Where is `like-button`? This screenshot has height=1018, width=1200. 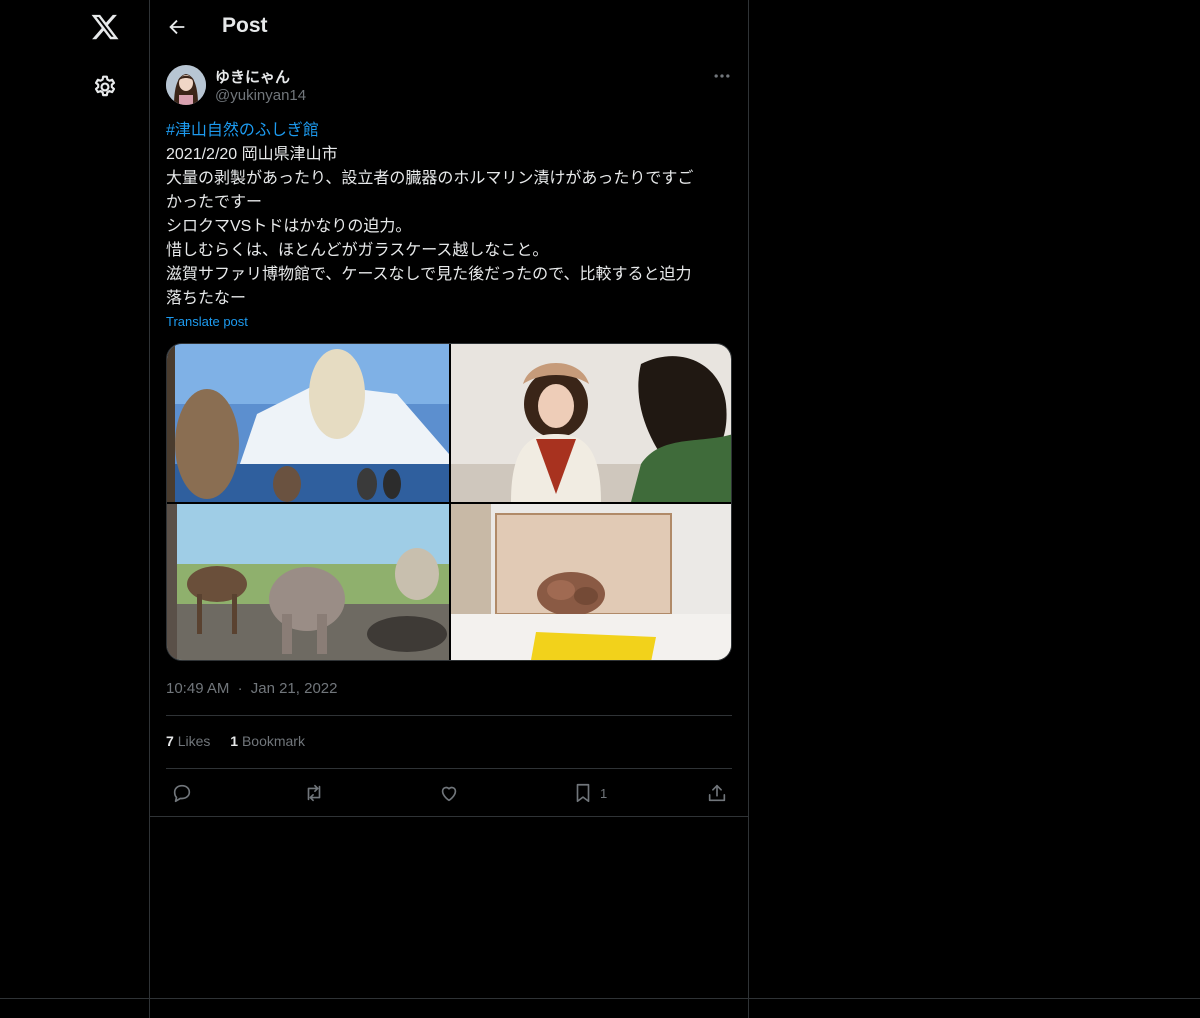 like-button is located at coordinates (449, 793).